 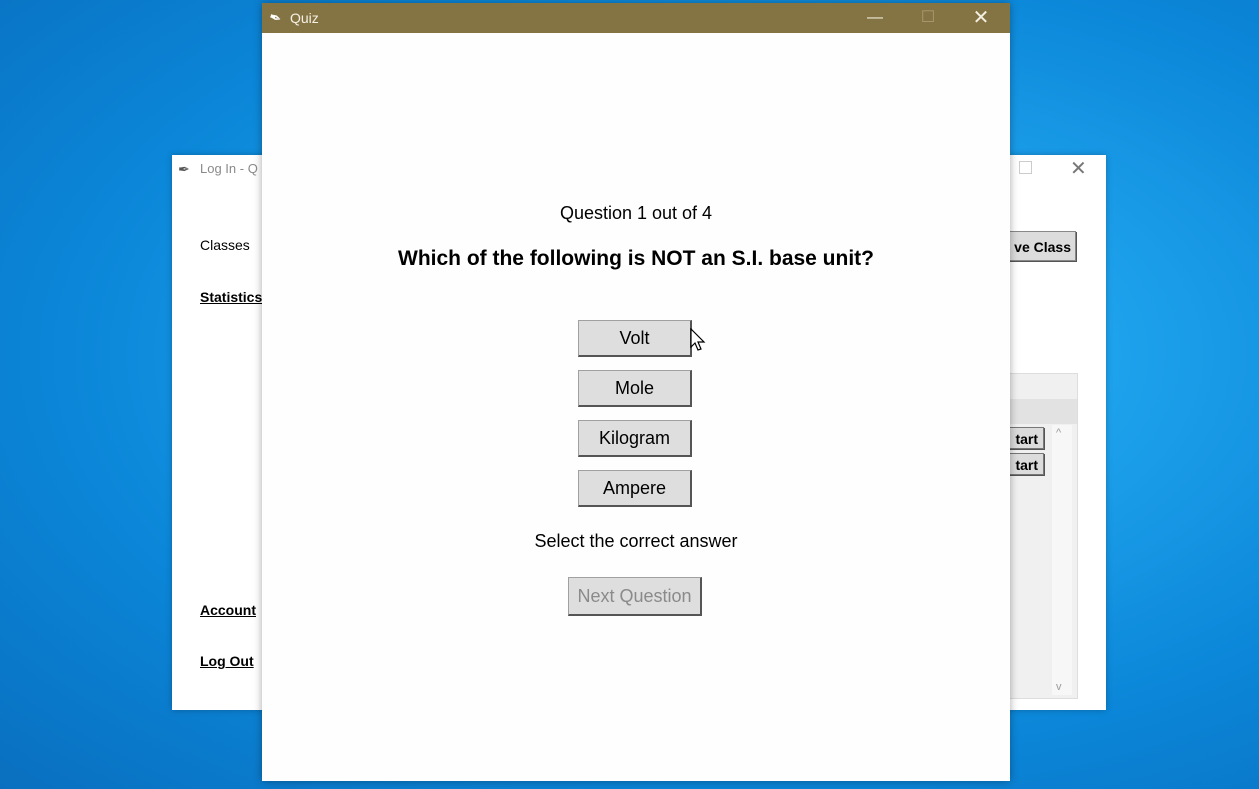 I want to click on answer-button-mole: Mole, so click(x=635, y=388).